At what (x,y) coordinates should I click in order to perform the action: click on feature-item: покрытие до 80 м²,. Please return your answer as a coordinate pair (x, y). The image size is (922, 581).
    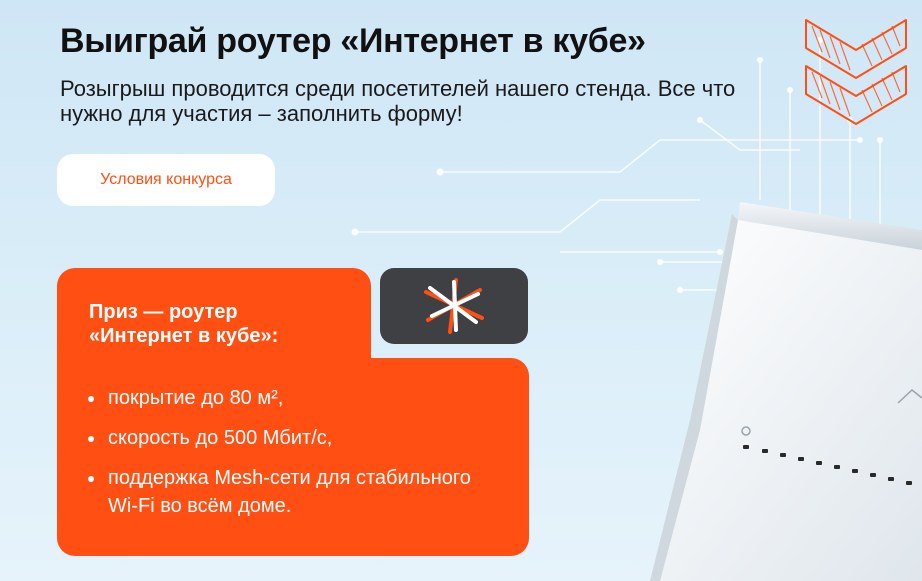
    Looking at the image, I should click on (292, 398).